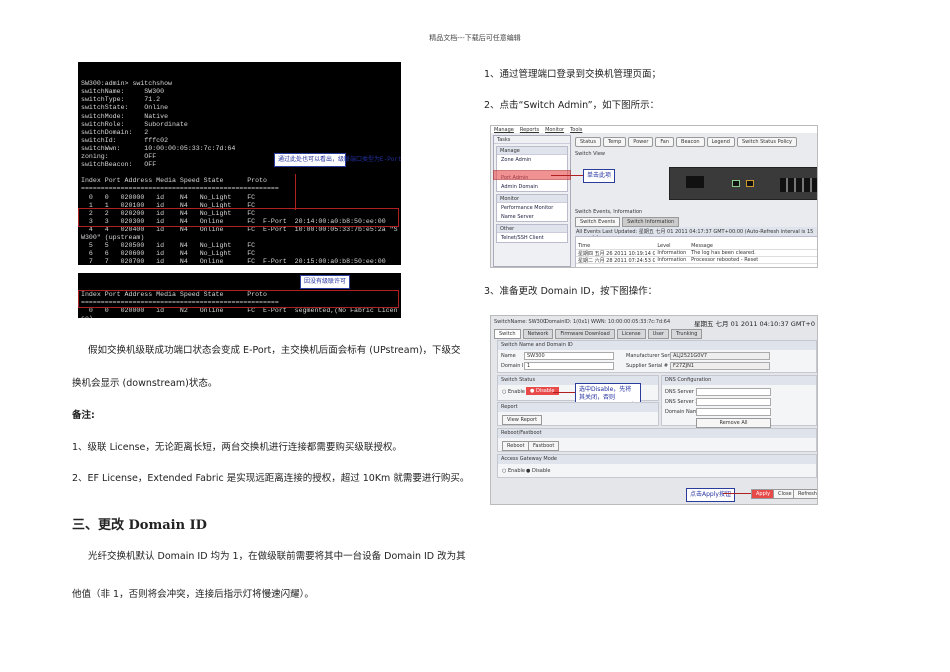  What do you see at coordinates (682, 402) in the screenshot?
I see `dns-server-2-label: DNS Server 2` at bounding box center [682, 402].